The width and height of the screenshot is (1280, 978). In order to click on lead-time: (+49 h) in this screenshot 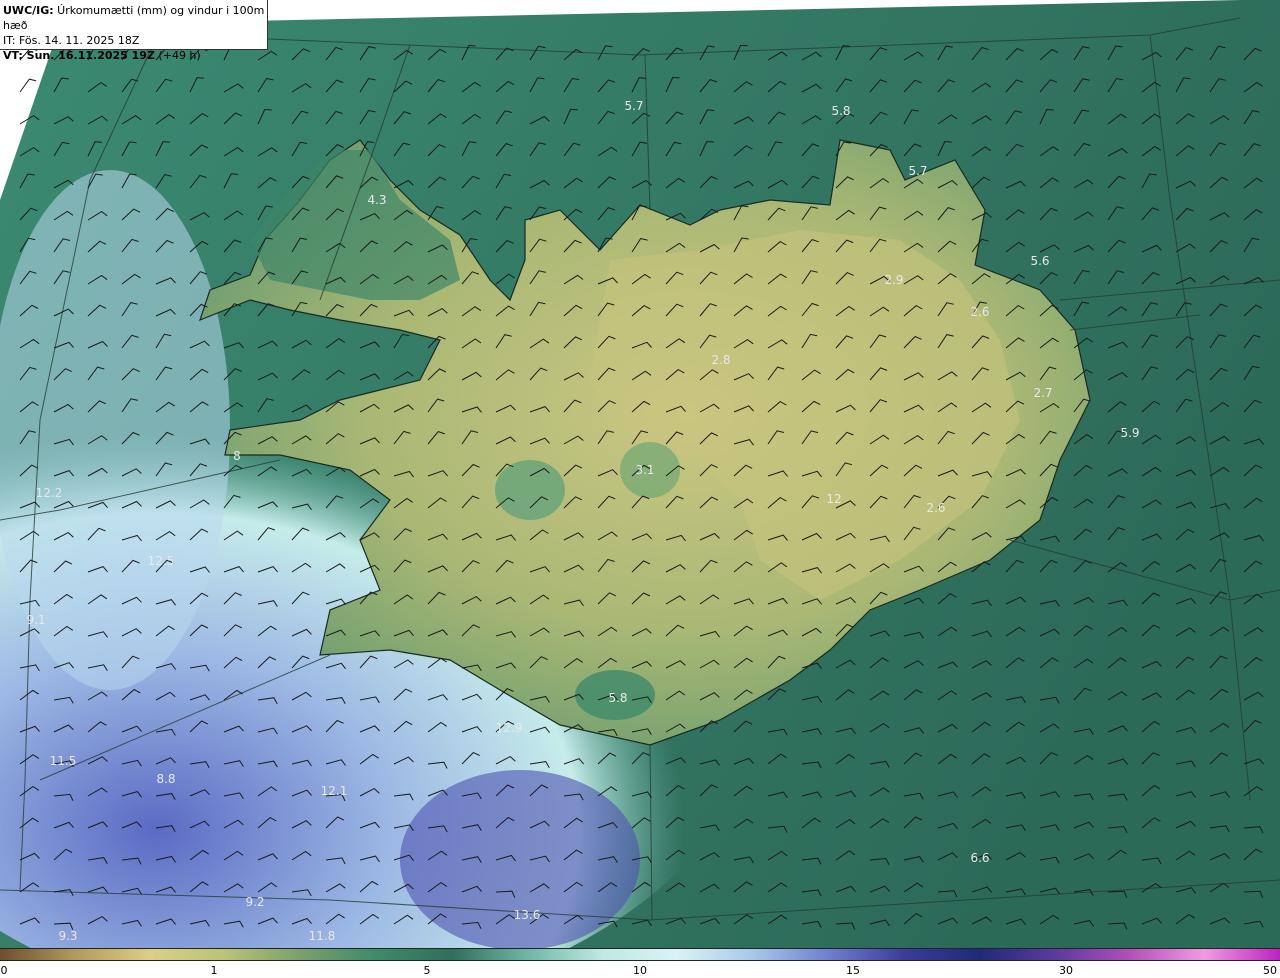, I will do `click(177, 55)`.